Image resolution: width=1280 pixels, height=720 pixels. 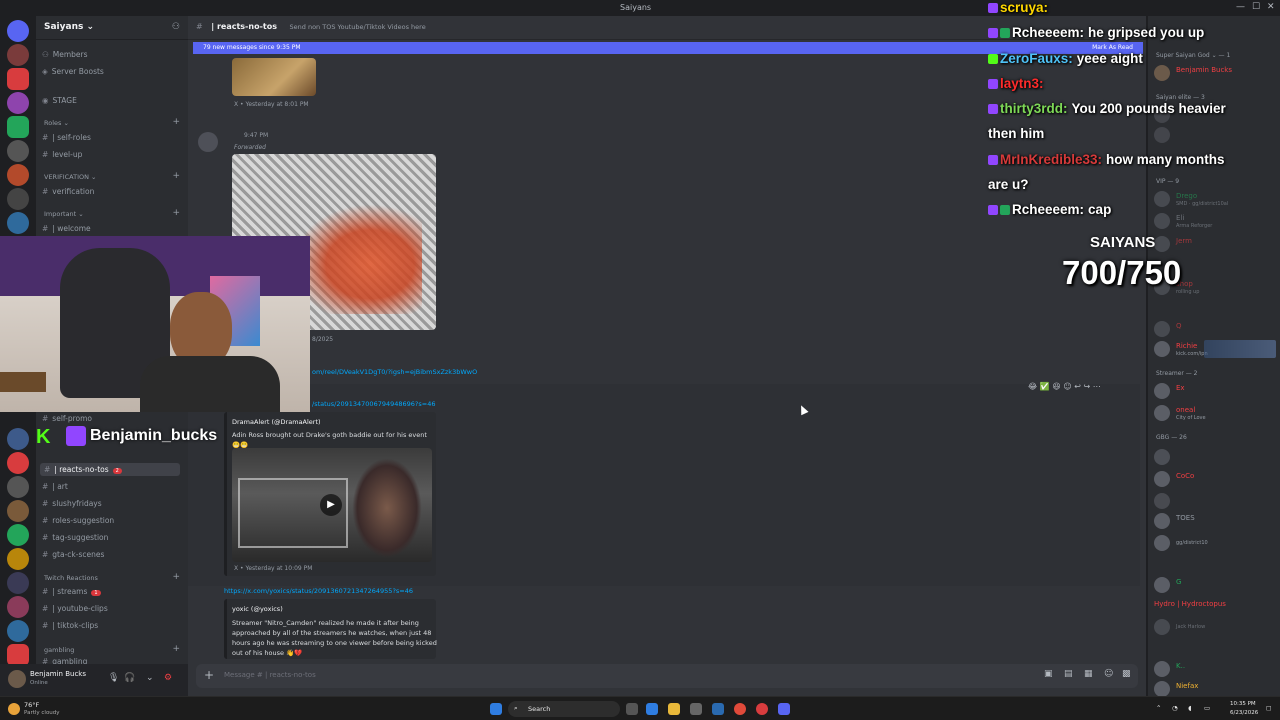 I want to click on sidebar-item-members: ⚇ Members, so click(x=65, y=54).